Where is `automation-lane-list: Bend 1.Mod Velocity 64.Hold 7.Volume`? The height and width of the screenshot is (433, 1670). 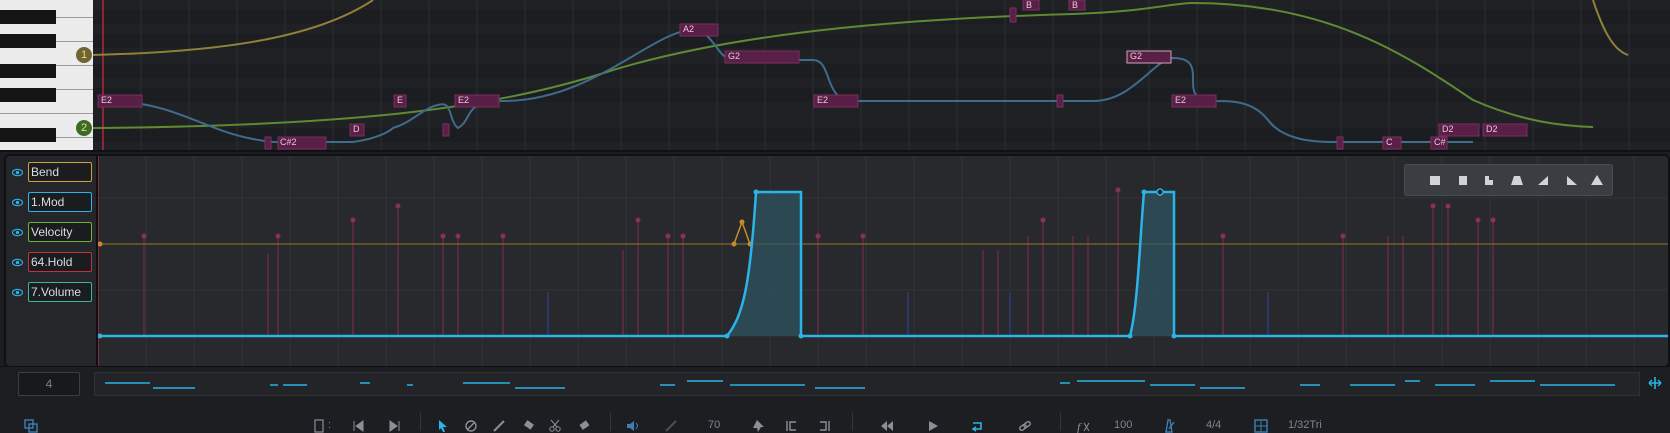 automation-lane-list: Bend 1.Mod Velocity 64.Hold 7.Volume is located at coordinates (52, 261).